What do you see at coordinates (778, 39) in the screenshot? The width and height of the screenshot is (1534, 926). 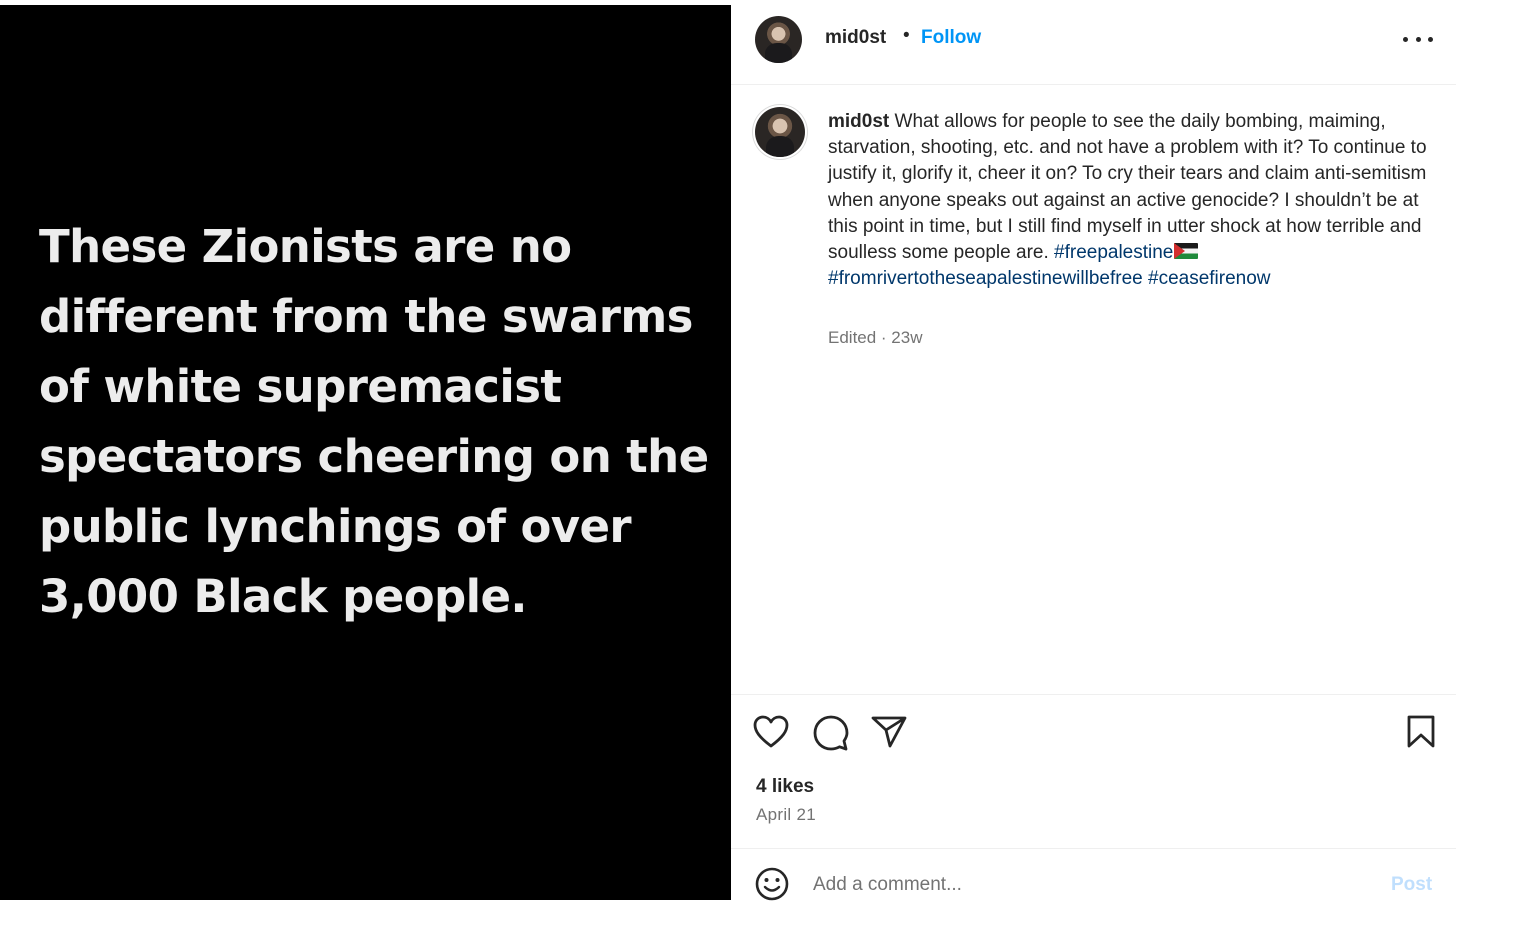 I see `avatar` at bounding box center [778, 39].